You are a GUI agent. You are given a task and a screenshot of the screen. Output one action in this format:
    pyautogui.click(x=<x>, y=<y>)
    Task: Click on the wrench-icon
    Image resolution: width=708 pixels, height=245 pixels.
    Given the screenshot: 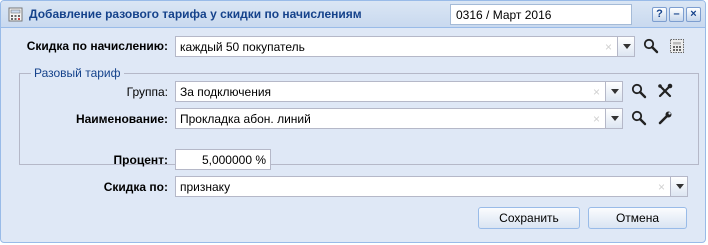 What is the action you would take?
    pyautogui.click(x=665, y=118)
    